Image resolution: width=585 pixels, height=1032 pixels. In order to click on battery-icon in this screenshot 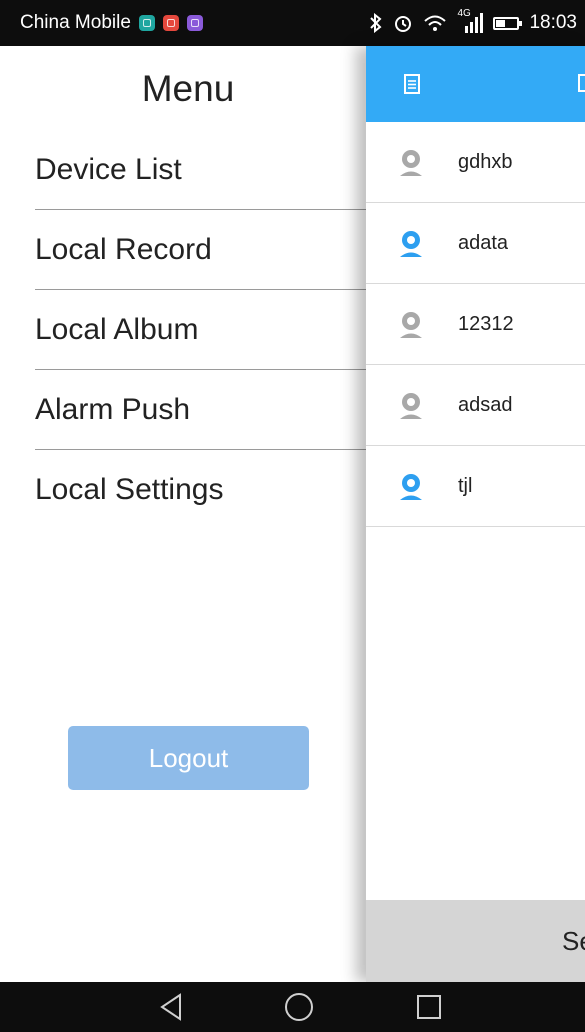, I will do `click(508, 23)`.